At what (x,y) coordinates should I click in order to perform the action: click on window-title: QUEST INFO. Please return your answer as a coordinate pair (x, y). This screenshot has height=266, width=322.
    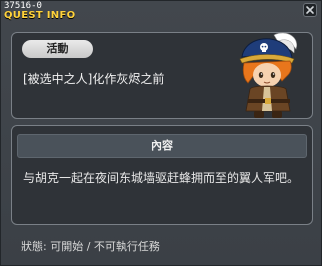
    Looking at the image, I should click on (40, 15).